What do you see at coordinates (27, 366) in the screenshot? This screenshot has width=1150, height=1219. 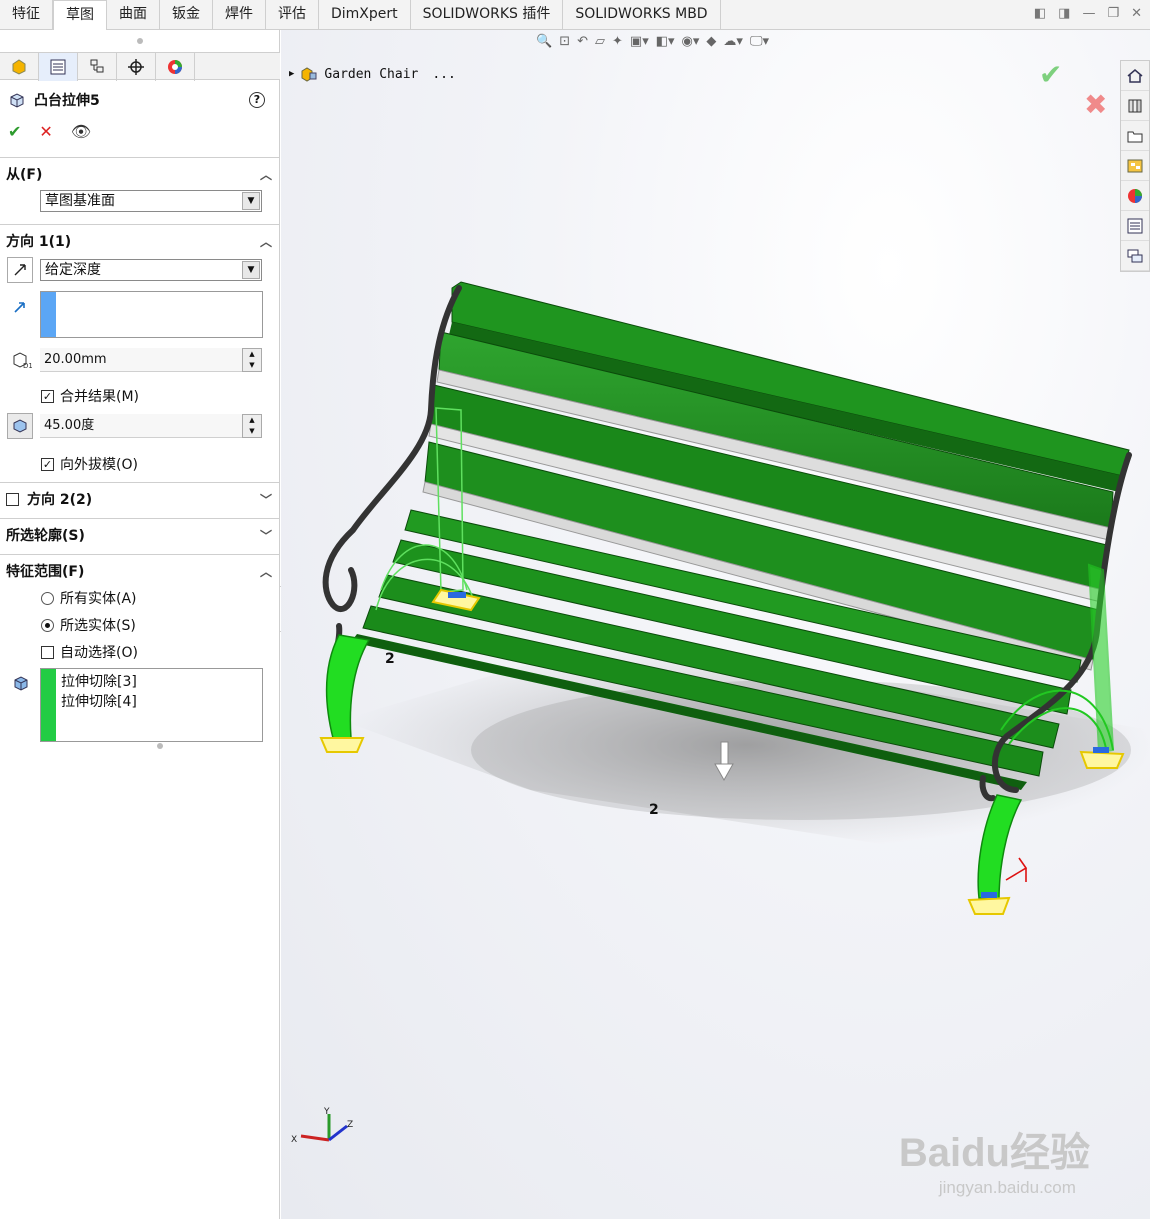 I see `svg-text: D1` at bounding box center [27, 366].